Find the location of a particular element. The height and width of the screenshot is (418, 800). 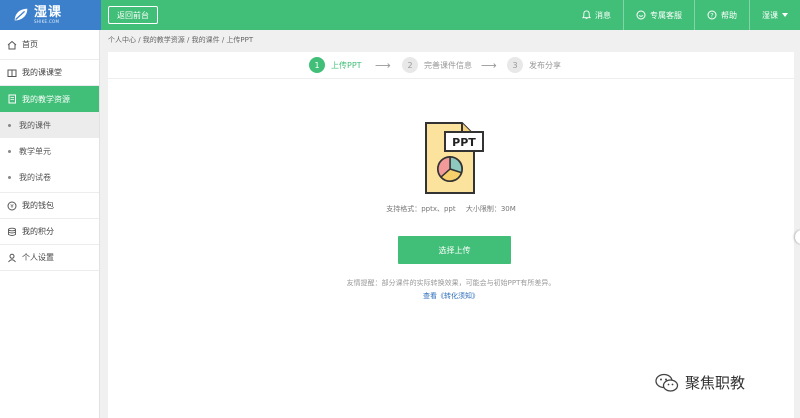

sidebar-item-wallet: ¥ 我的钱包 is located at coordinates (49, 206).